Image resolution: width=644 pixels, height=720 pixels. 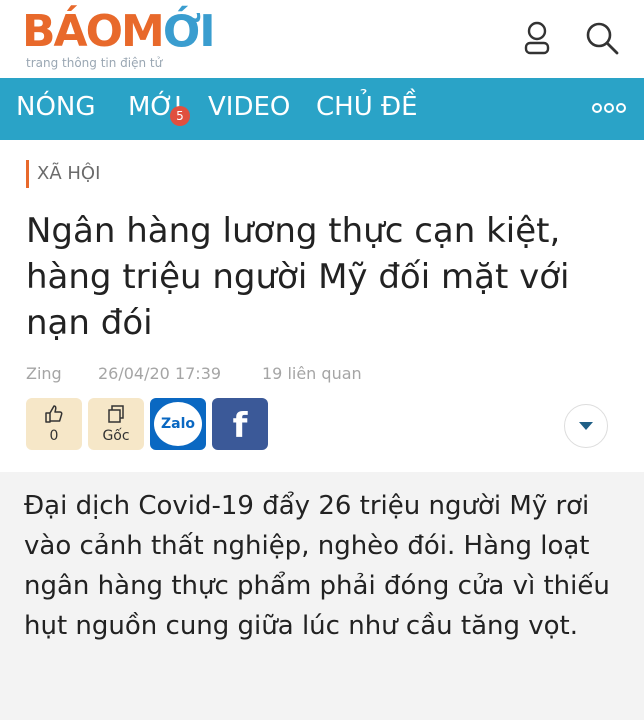 What do you see at coordinates (116, 414) in the screenshot?
I see `copy-icon` at bounding box center [116, 414].